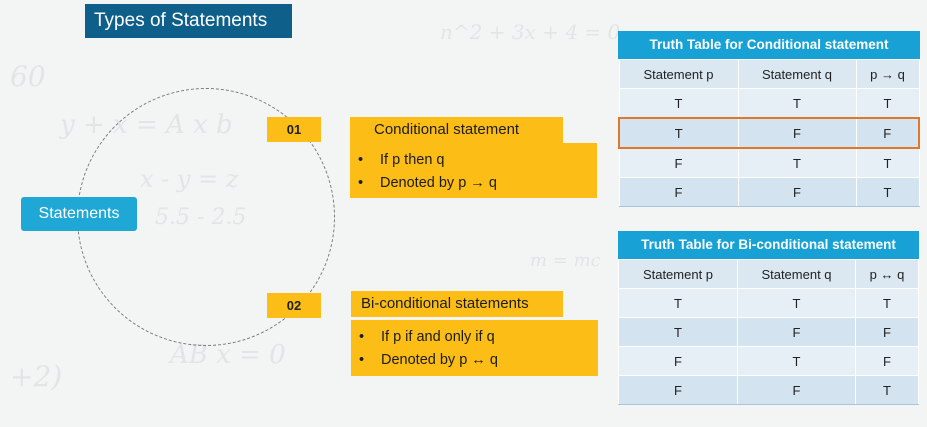  I want to click on table-row: F T T, so click(769, 162).